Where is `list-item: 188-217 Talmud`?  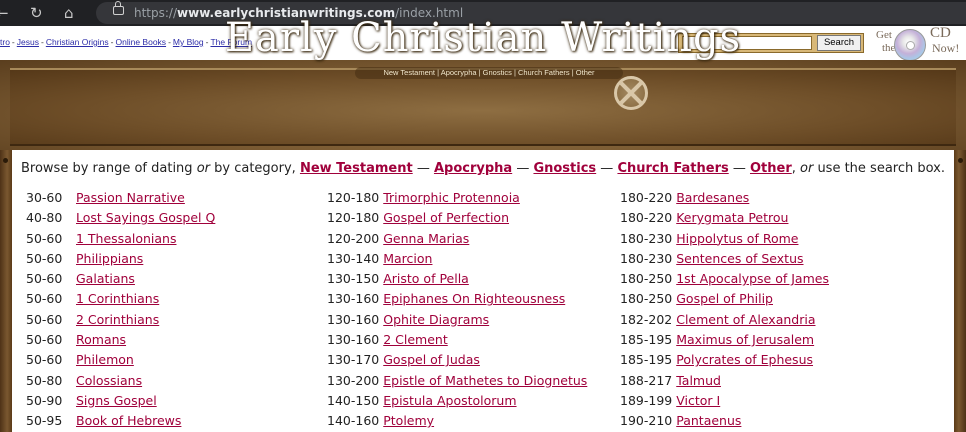 list-item: 188-217 Talmud is located at coordinates (724, 381).